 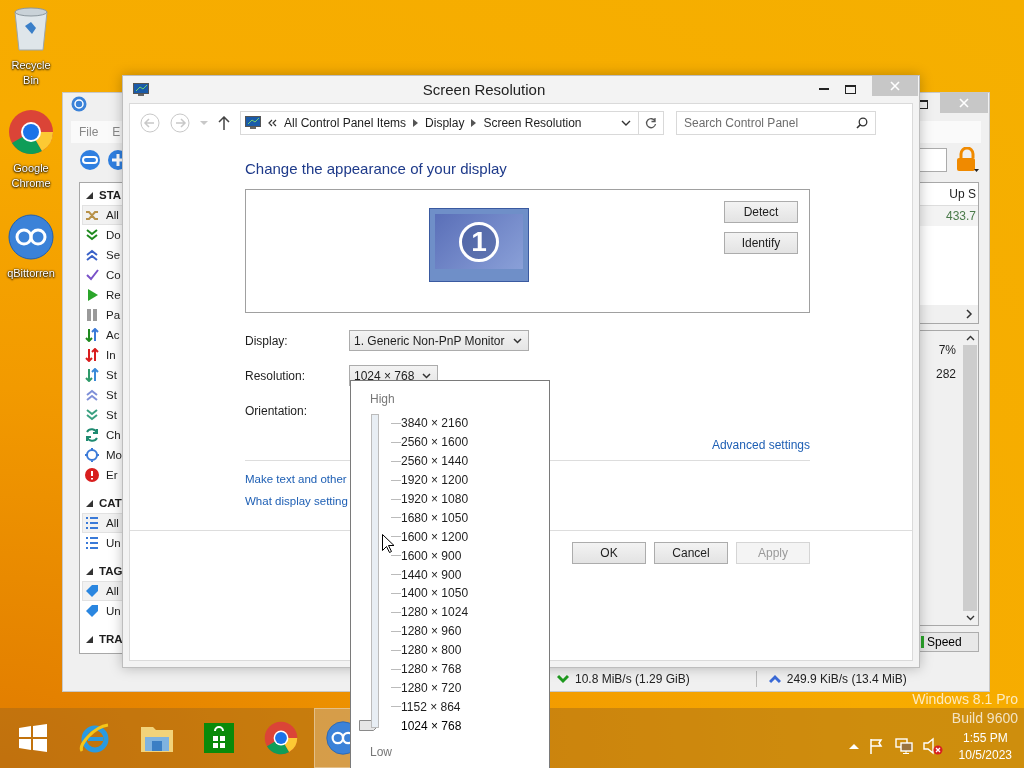 I want to click on upload-speed: 249.9 KiB/s (13.4 MiB), so click(x=846, y=679).